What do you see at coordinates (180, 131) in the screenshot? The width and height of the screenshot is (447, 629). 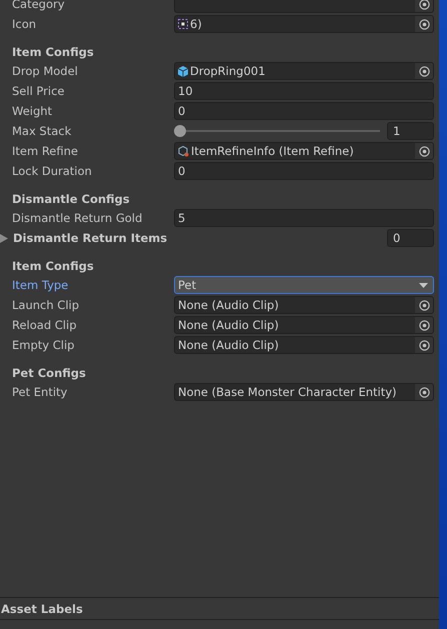 I see `slider-thumb` at bounding box center [180, 131].